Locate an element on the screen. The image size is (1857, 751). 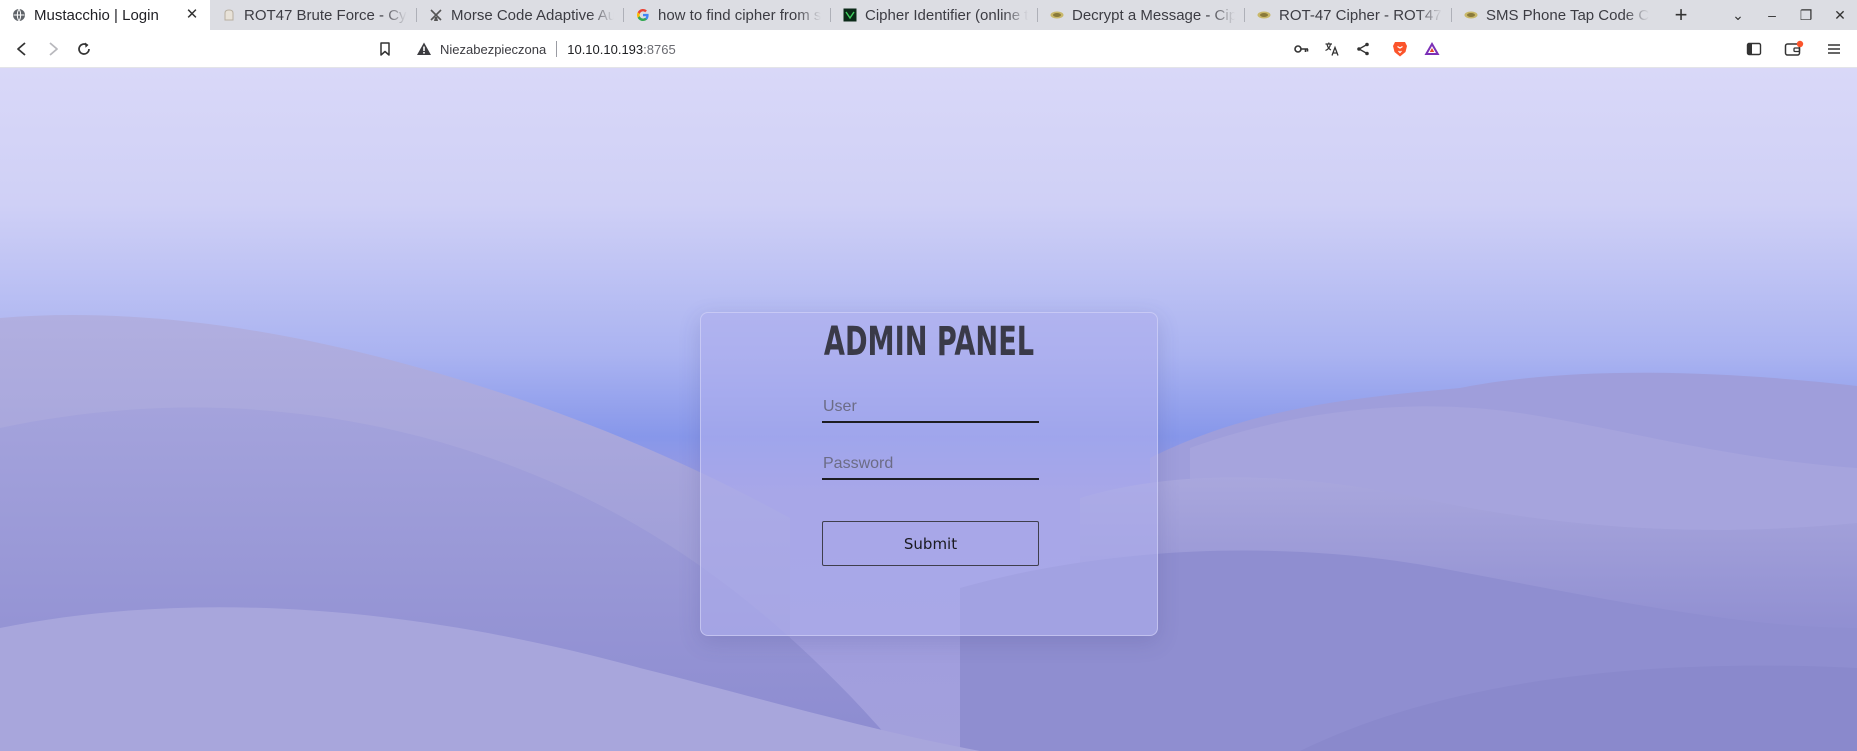
back-arrow-icon is located at coordinates (21, 49).